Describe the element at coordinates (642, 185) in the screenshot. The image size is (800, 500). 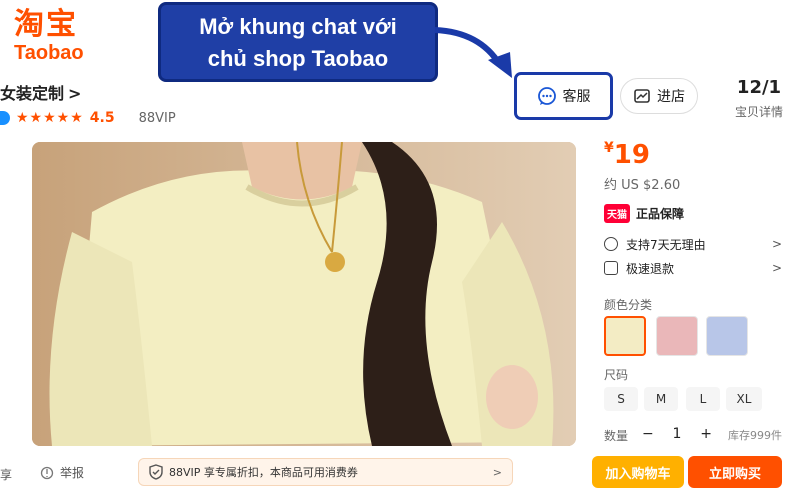
I see `price-usd: 约 US $2.60` at that location.